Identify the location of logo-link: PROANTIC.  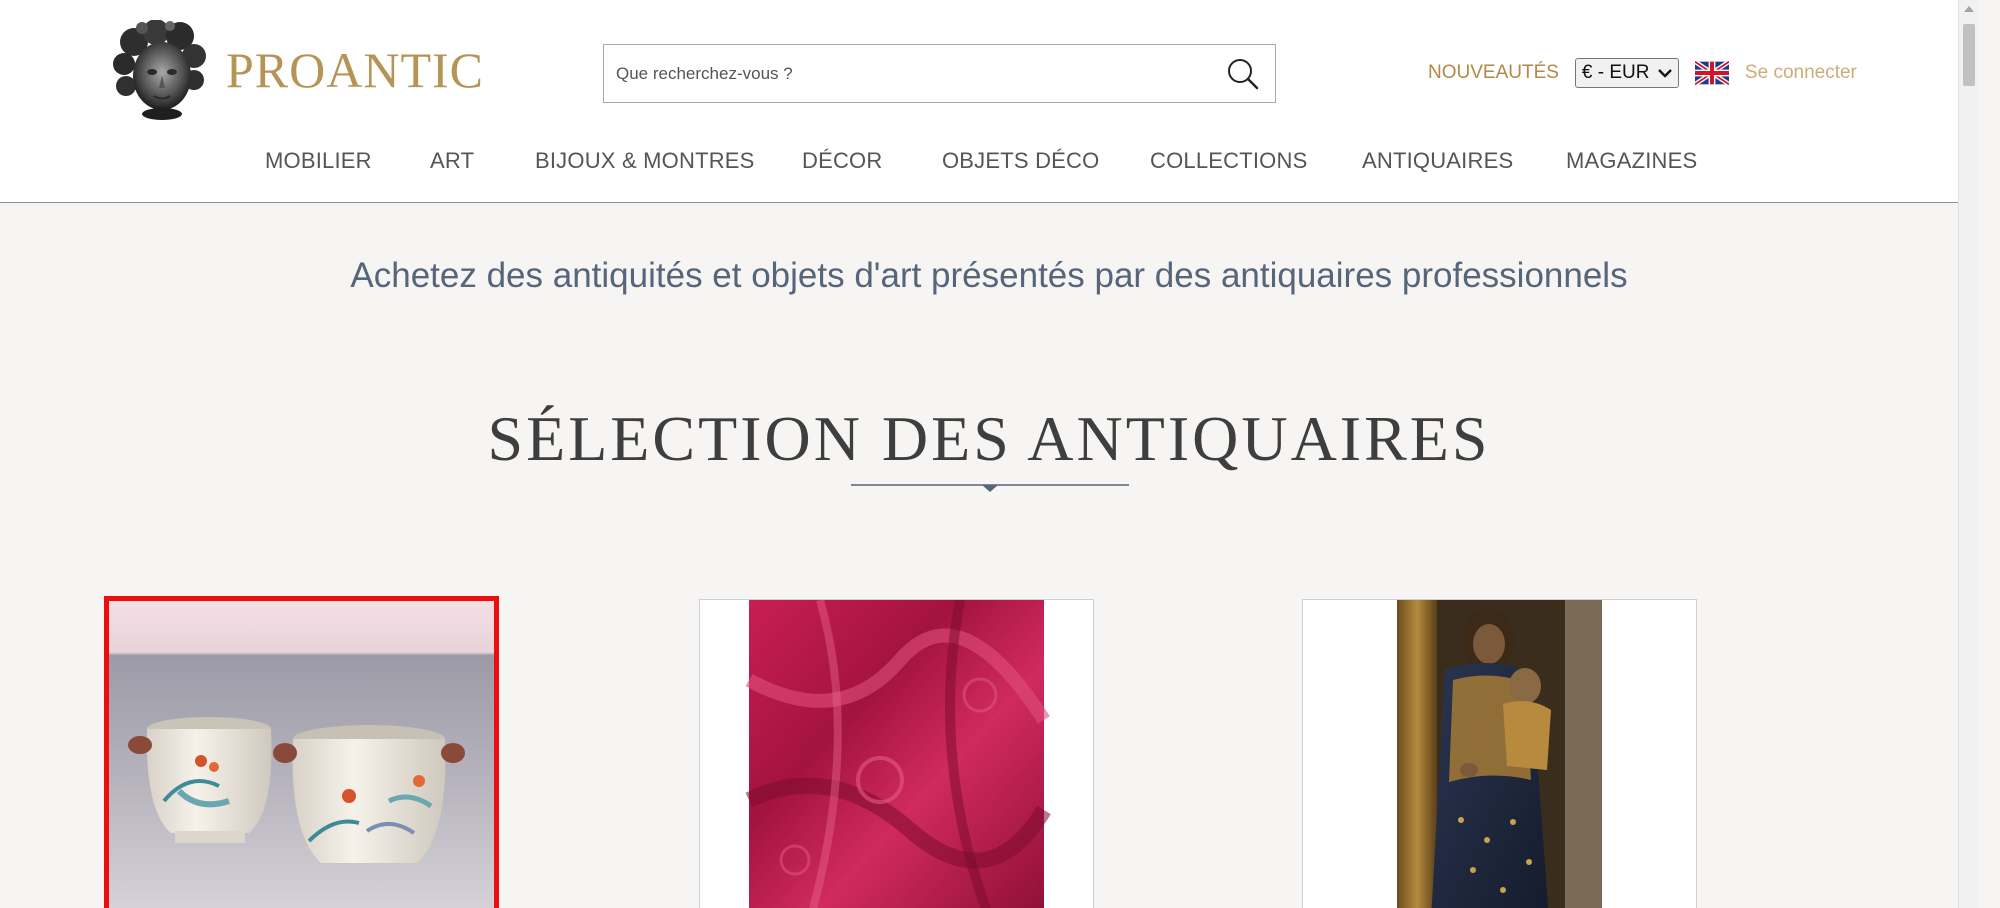
(298, 70).